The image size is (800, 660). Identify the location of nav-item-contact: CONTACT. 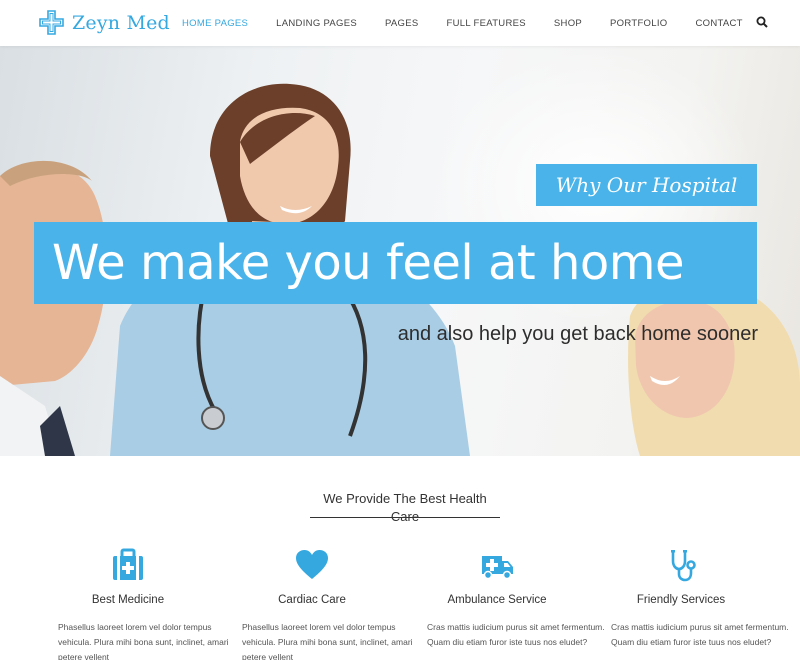
(718, 23).